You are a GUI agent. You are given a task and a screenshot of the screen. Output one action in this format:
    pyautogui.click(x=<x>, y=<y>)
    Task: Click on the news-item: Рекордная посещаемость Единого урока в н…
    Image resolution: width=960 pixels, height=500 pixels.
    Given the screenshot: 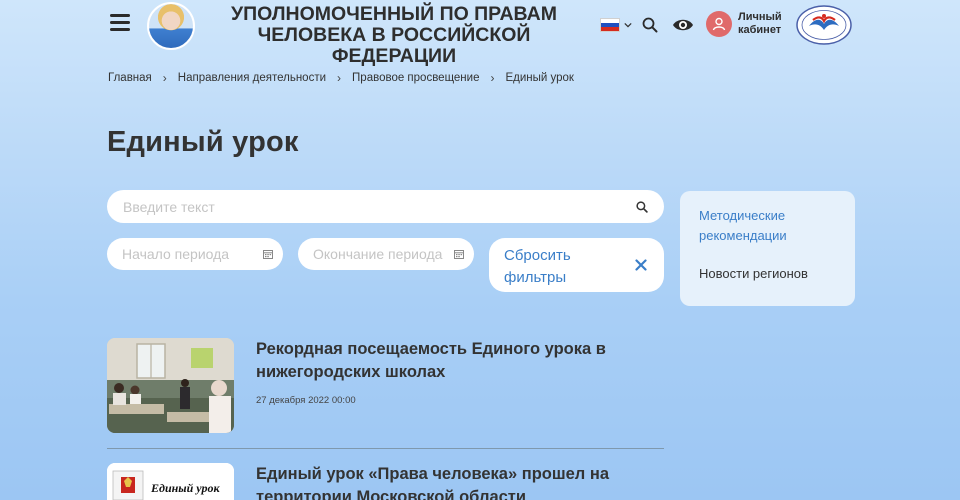 What is the action you would take?
    pyautogui.click(x=385, y=388)
    